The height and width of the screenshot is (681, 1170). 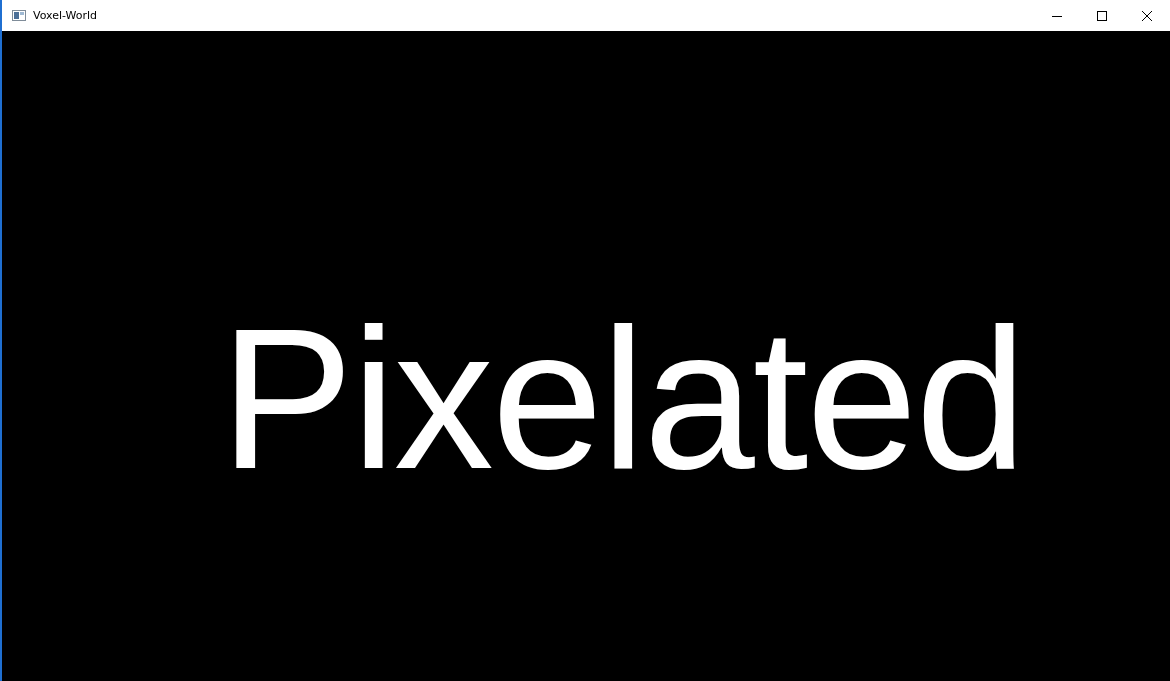 I want to click on app-icon, so click(x=19, y=15).